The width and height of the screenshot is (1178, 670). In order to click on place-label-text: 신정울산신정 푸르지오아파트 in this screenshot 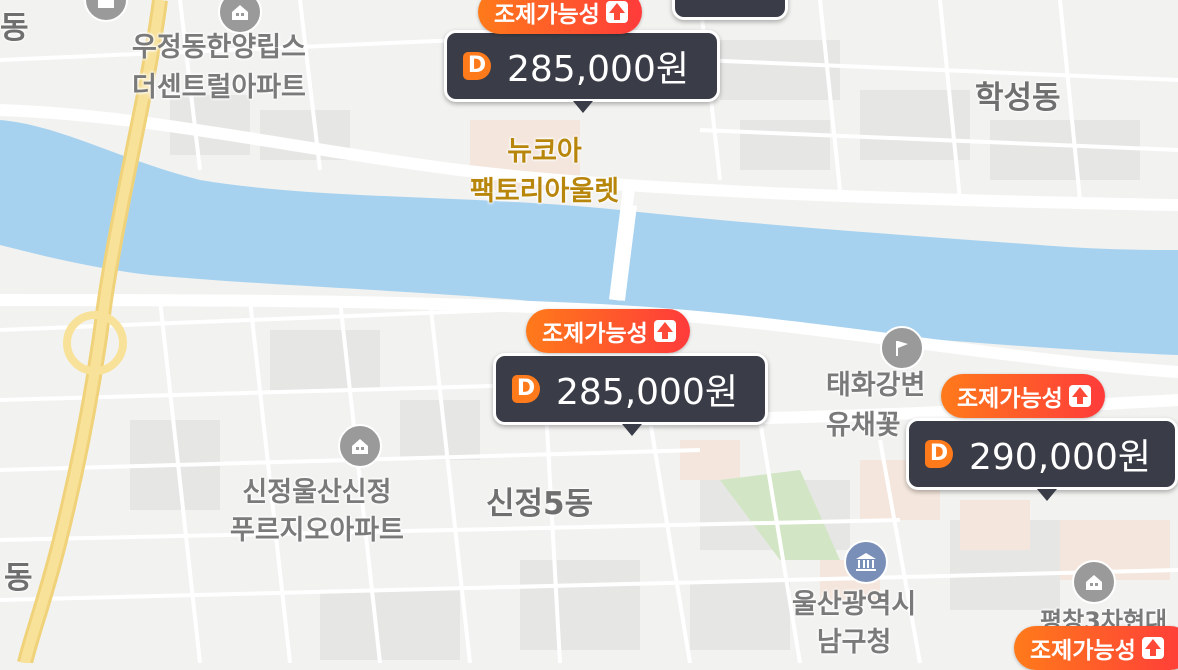, I will do `click(317, 511)`.